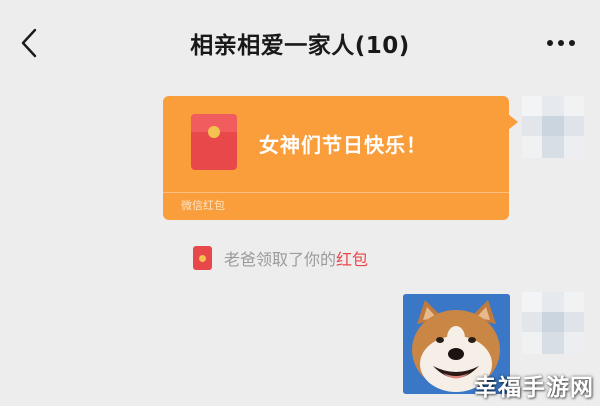 The width and height of the screenshot is (600, 406). Describe the element at coordinates (352, 258) in the screenshot. I see `red-packet-link: 红包` at that location.